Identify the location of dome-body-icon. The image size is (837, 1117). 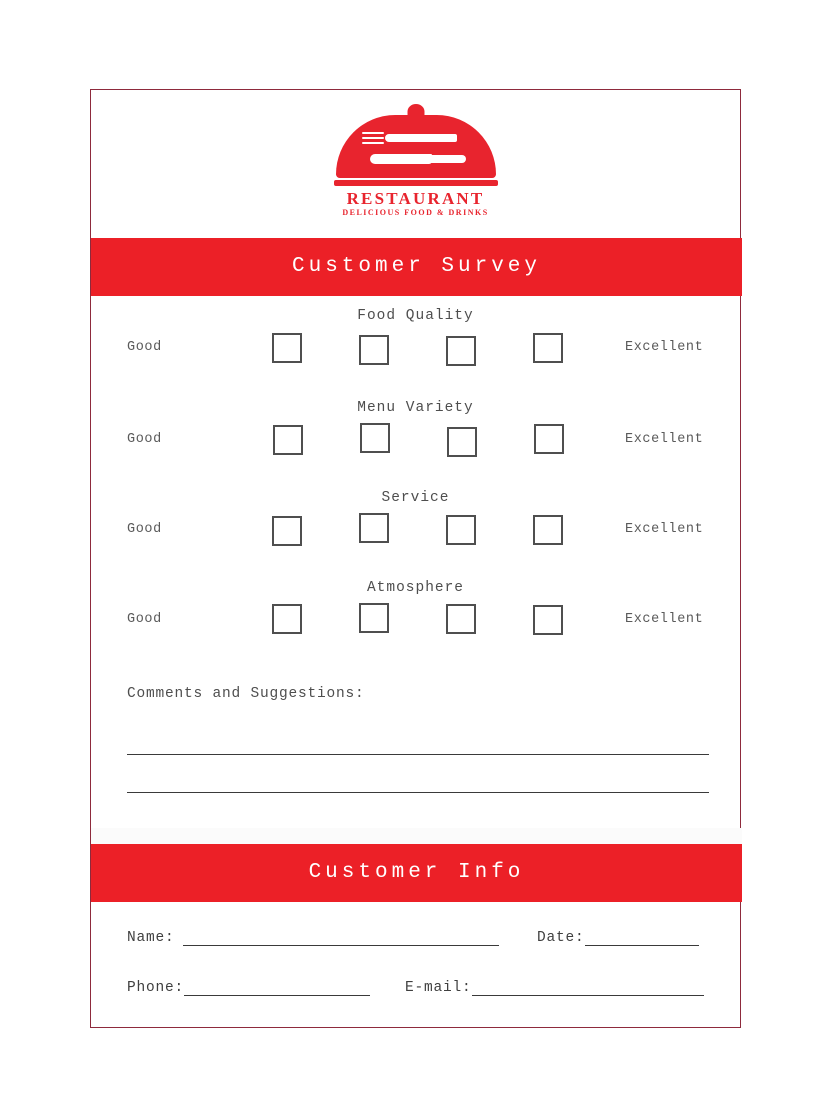
(415, 146).